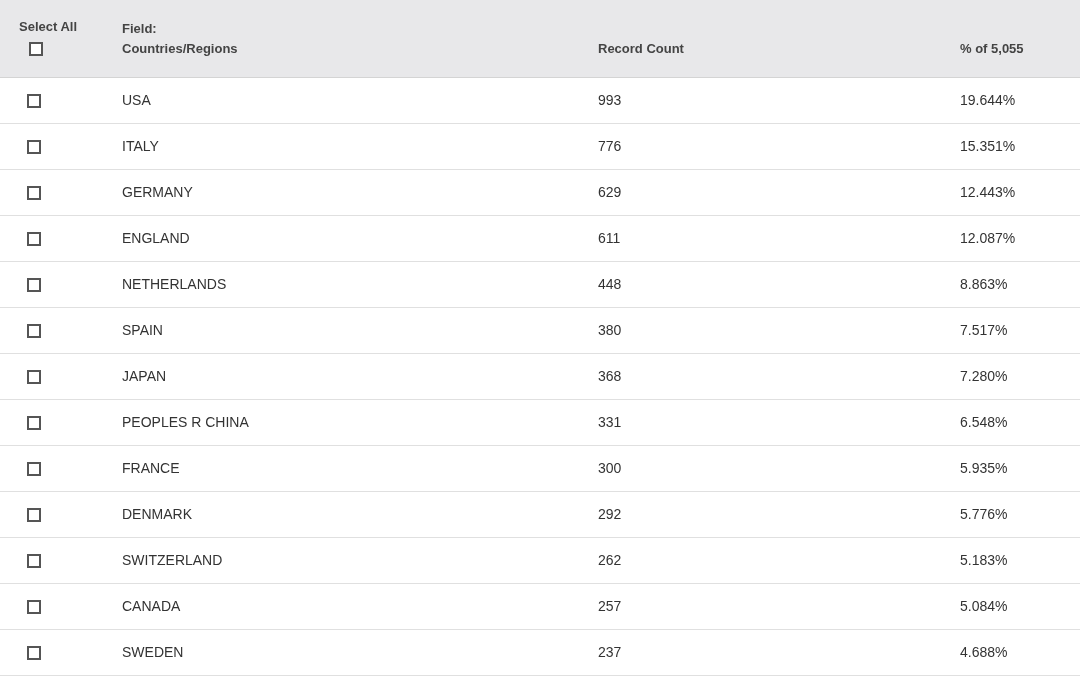  I want to click on table-cell-text: USA, so click(137, 100).